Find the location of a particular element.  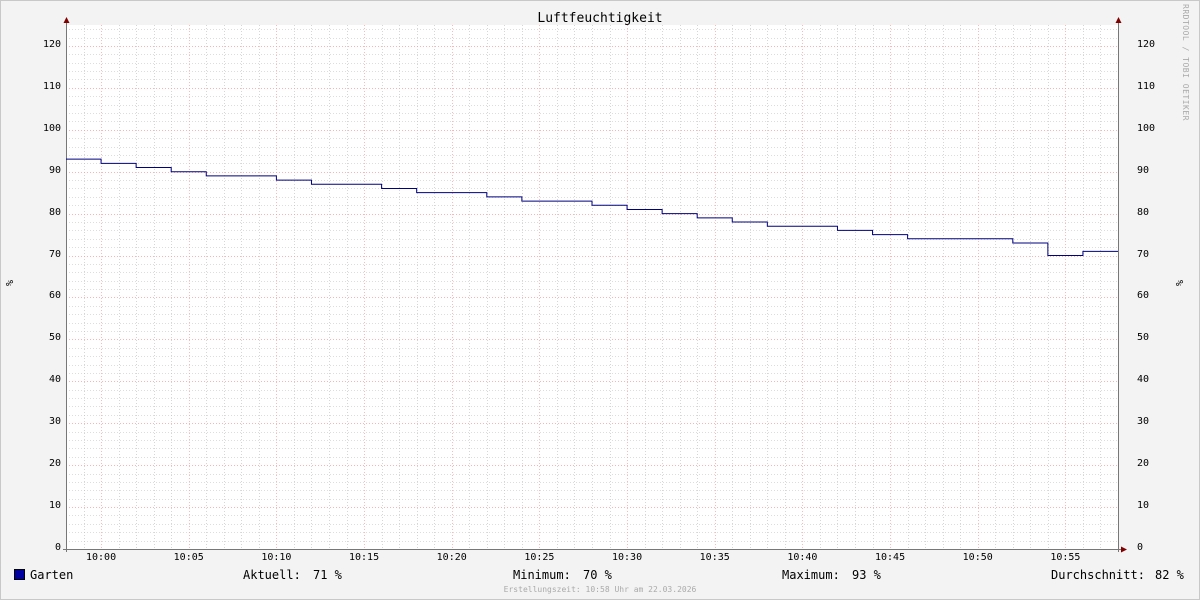

y-tick-label-left: 80 is located at coordinates (54, 212).